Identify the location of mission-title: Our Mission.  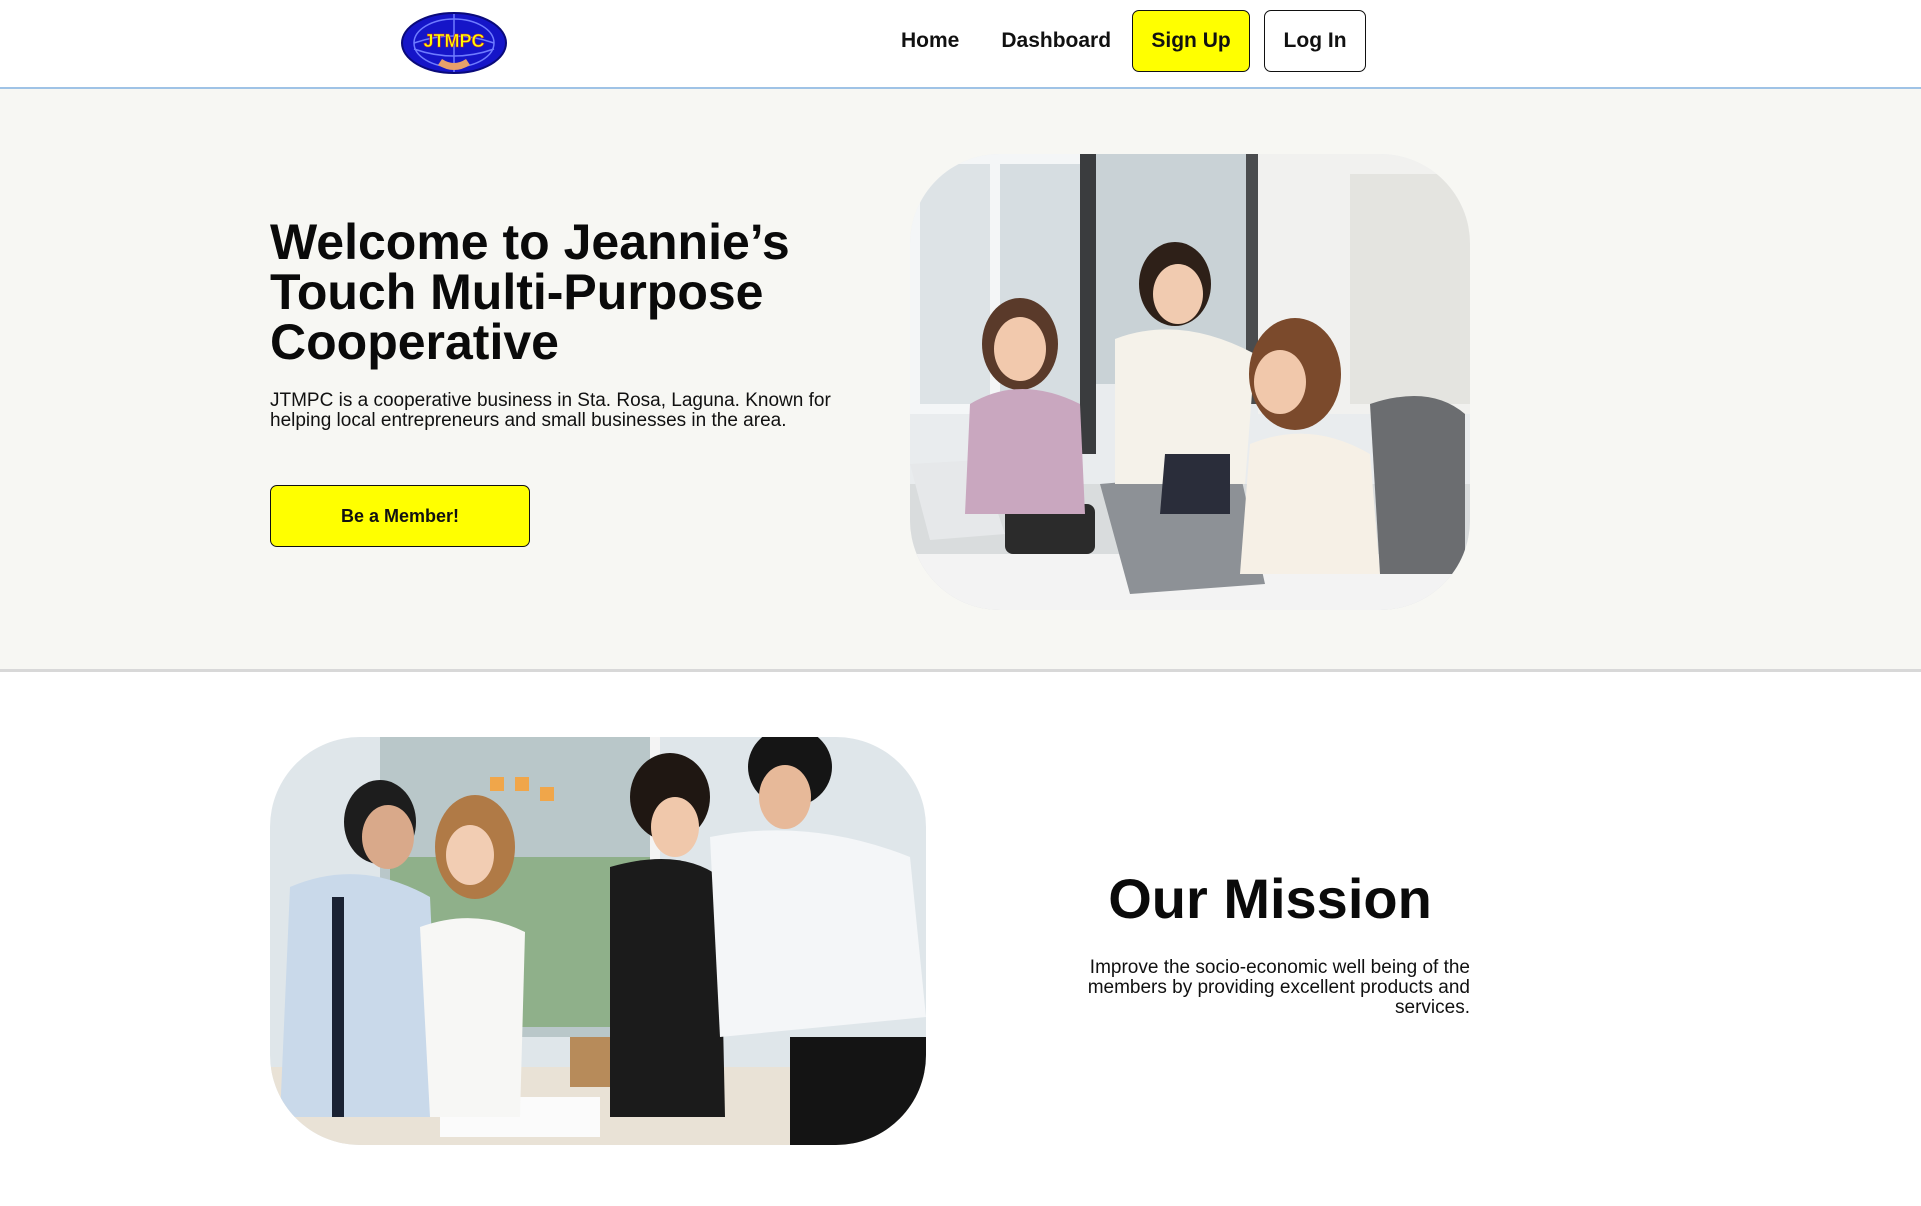
(1270, 898).